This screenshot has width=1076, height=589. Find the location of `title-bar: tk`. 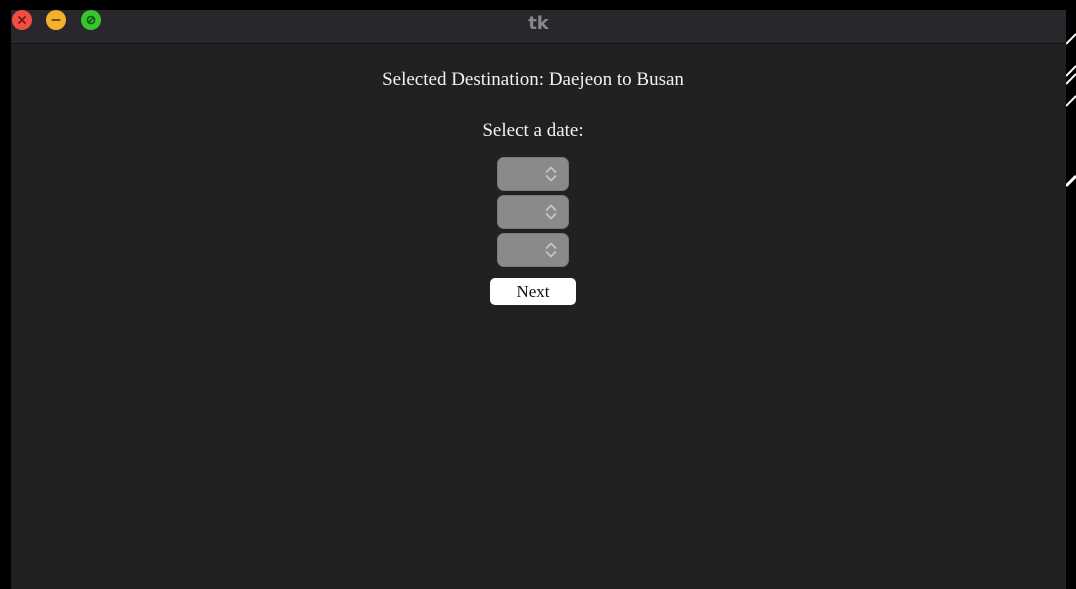

title-bar: tk is located at coordinates (538, 27).